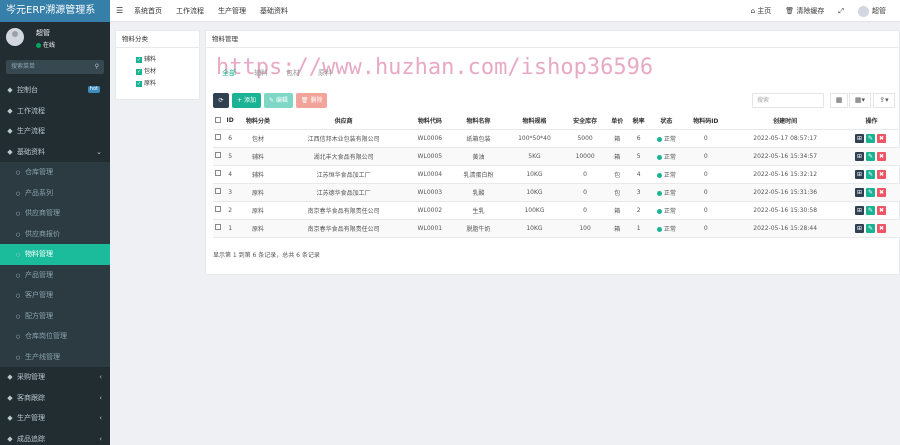 This screenshot has width=900, height=445. What do you see at coordinates (55, 295) in the screenshot?
I see `sidebar-item: ○ 客户管理` at bounding box center [55, 295].